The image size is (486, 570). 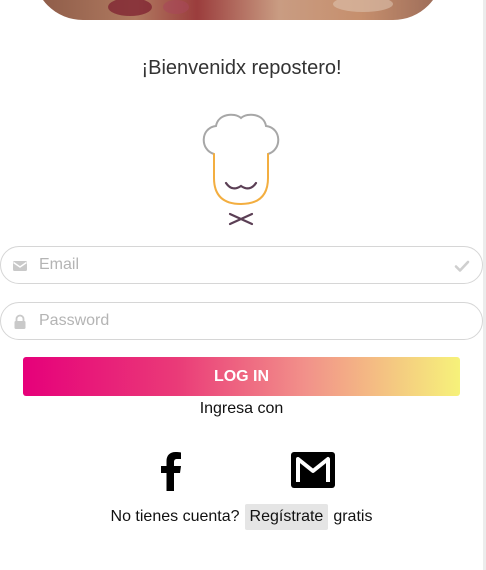 I want to click on register-button: Regístrate, so click(x=286, y=516).